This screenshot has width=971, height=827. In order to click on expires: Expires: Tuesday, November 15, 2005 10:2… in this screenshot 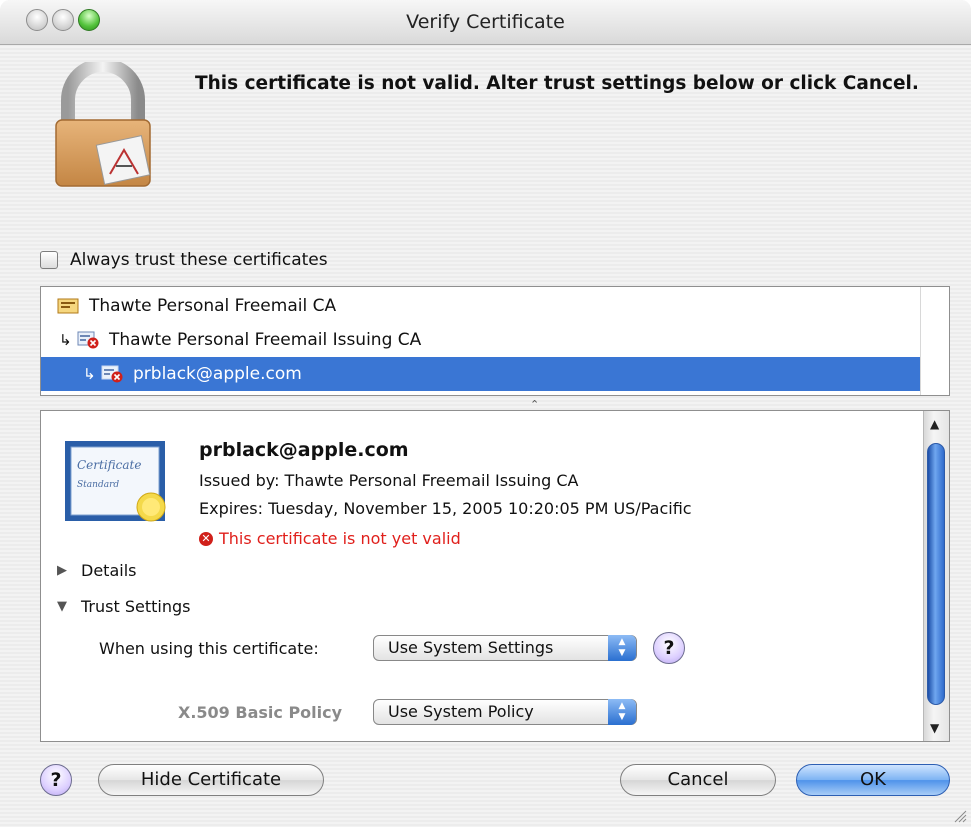, I will do `click(445, 508)`.